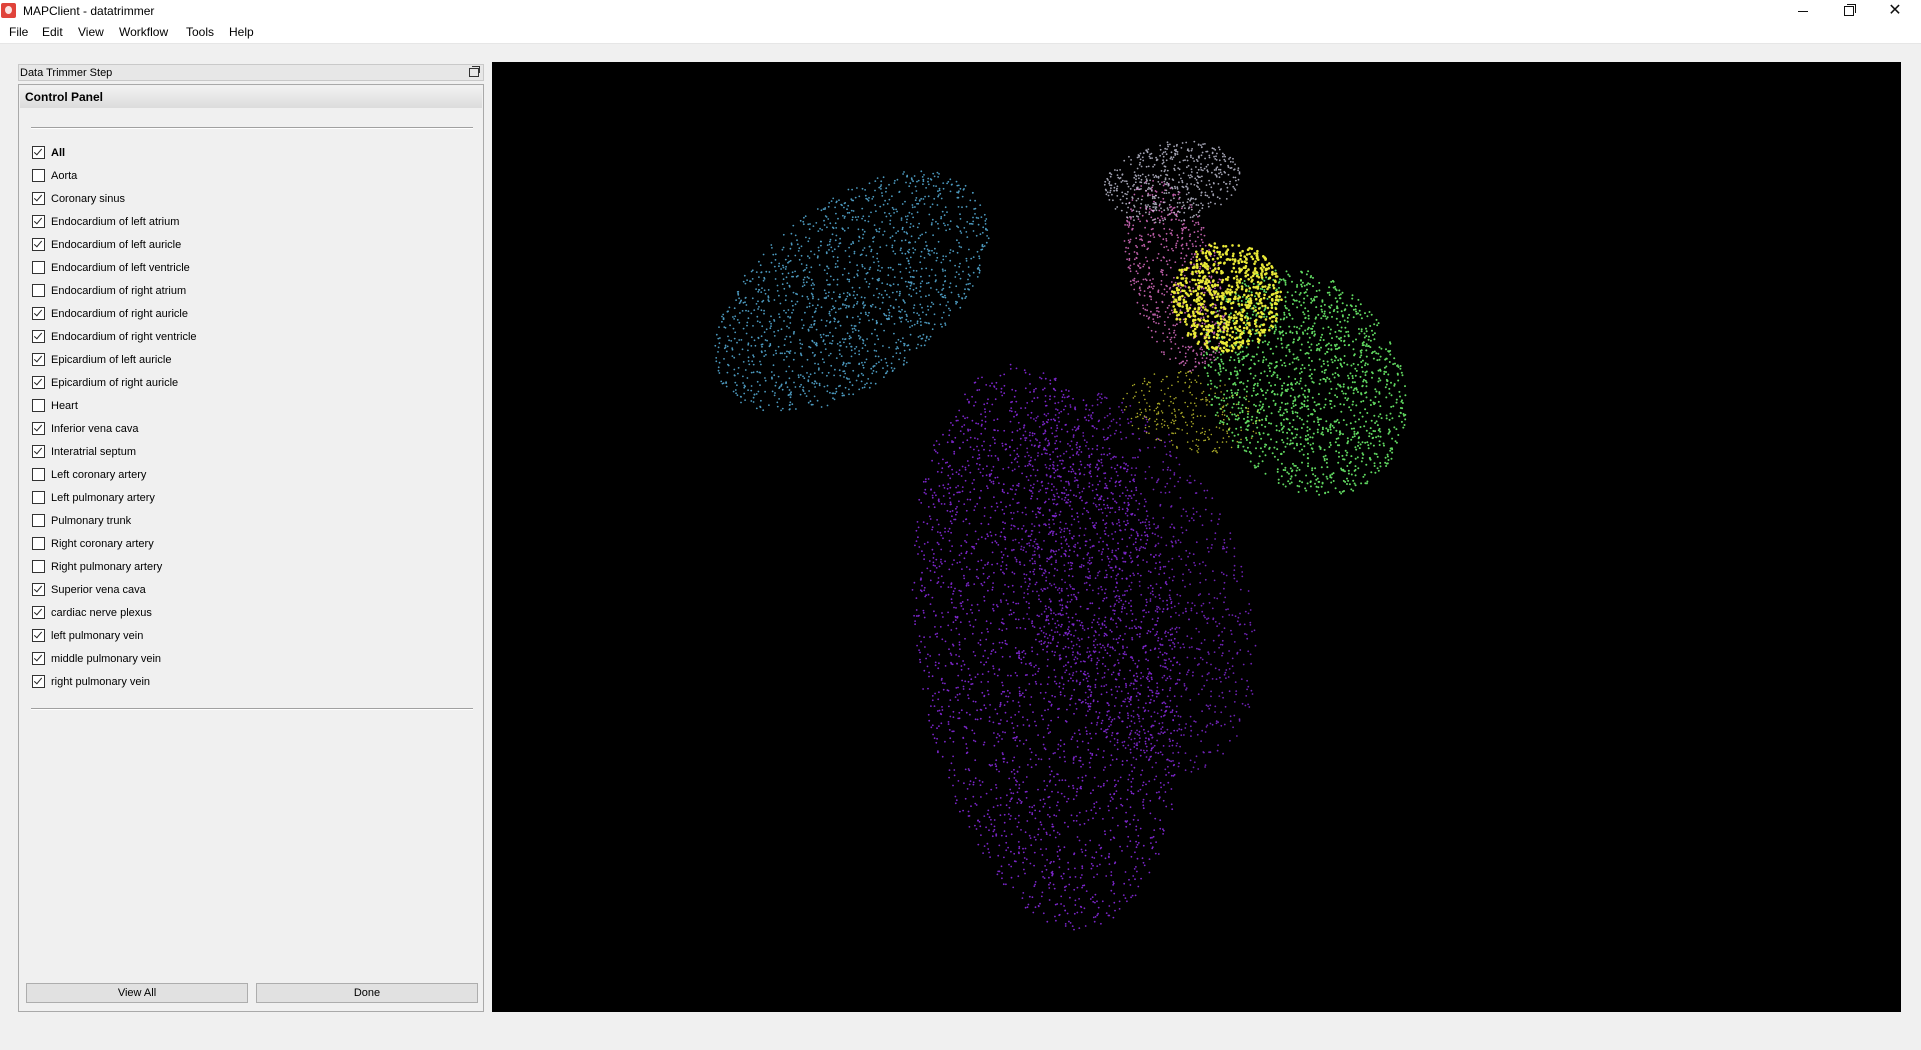 The image size is (1921, 1050). I want to click on checkbox-label: Inferior vena cava, so click(95, 428).